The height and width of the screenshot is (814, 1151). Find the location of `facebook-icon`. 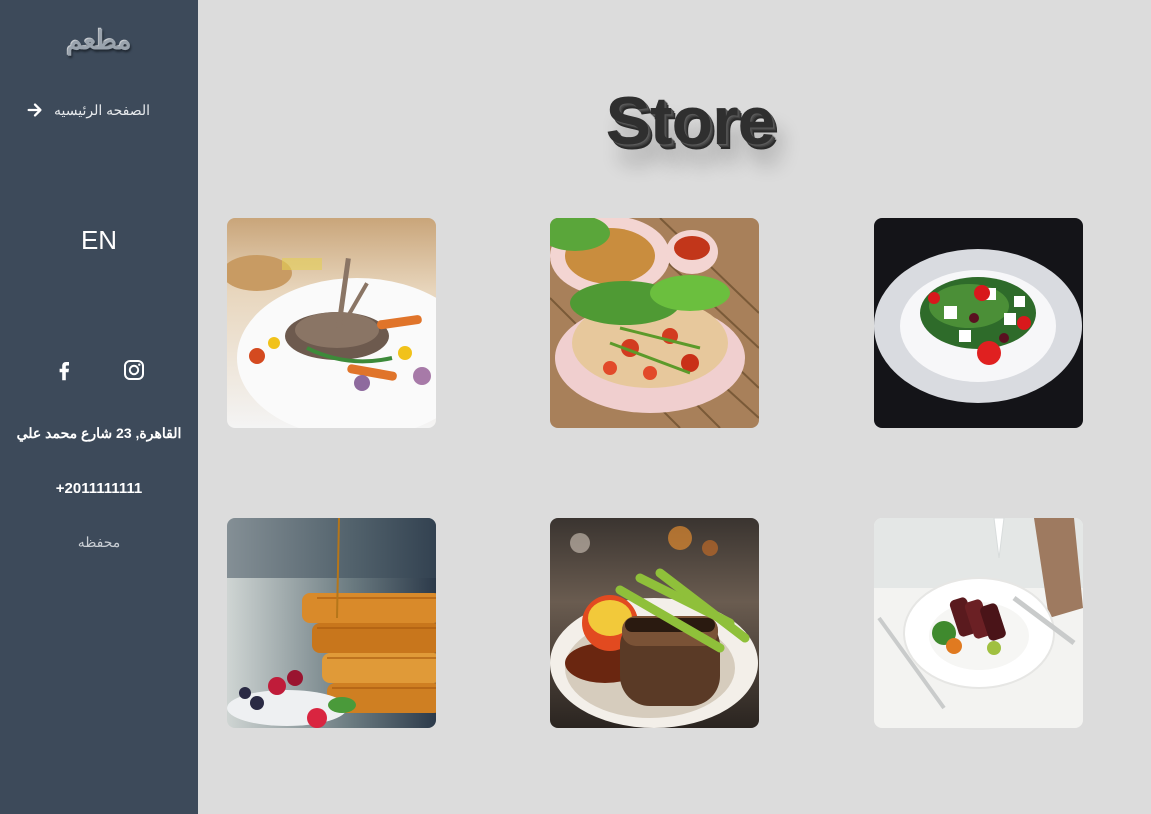

facebook-icon is located at coordinates (64, 370).